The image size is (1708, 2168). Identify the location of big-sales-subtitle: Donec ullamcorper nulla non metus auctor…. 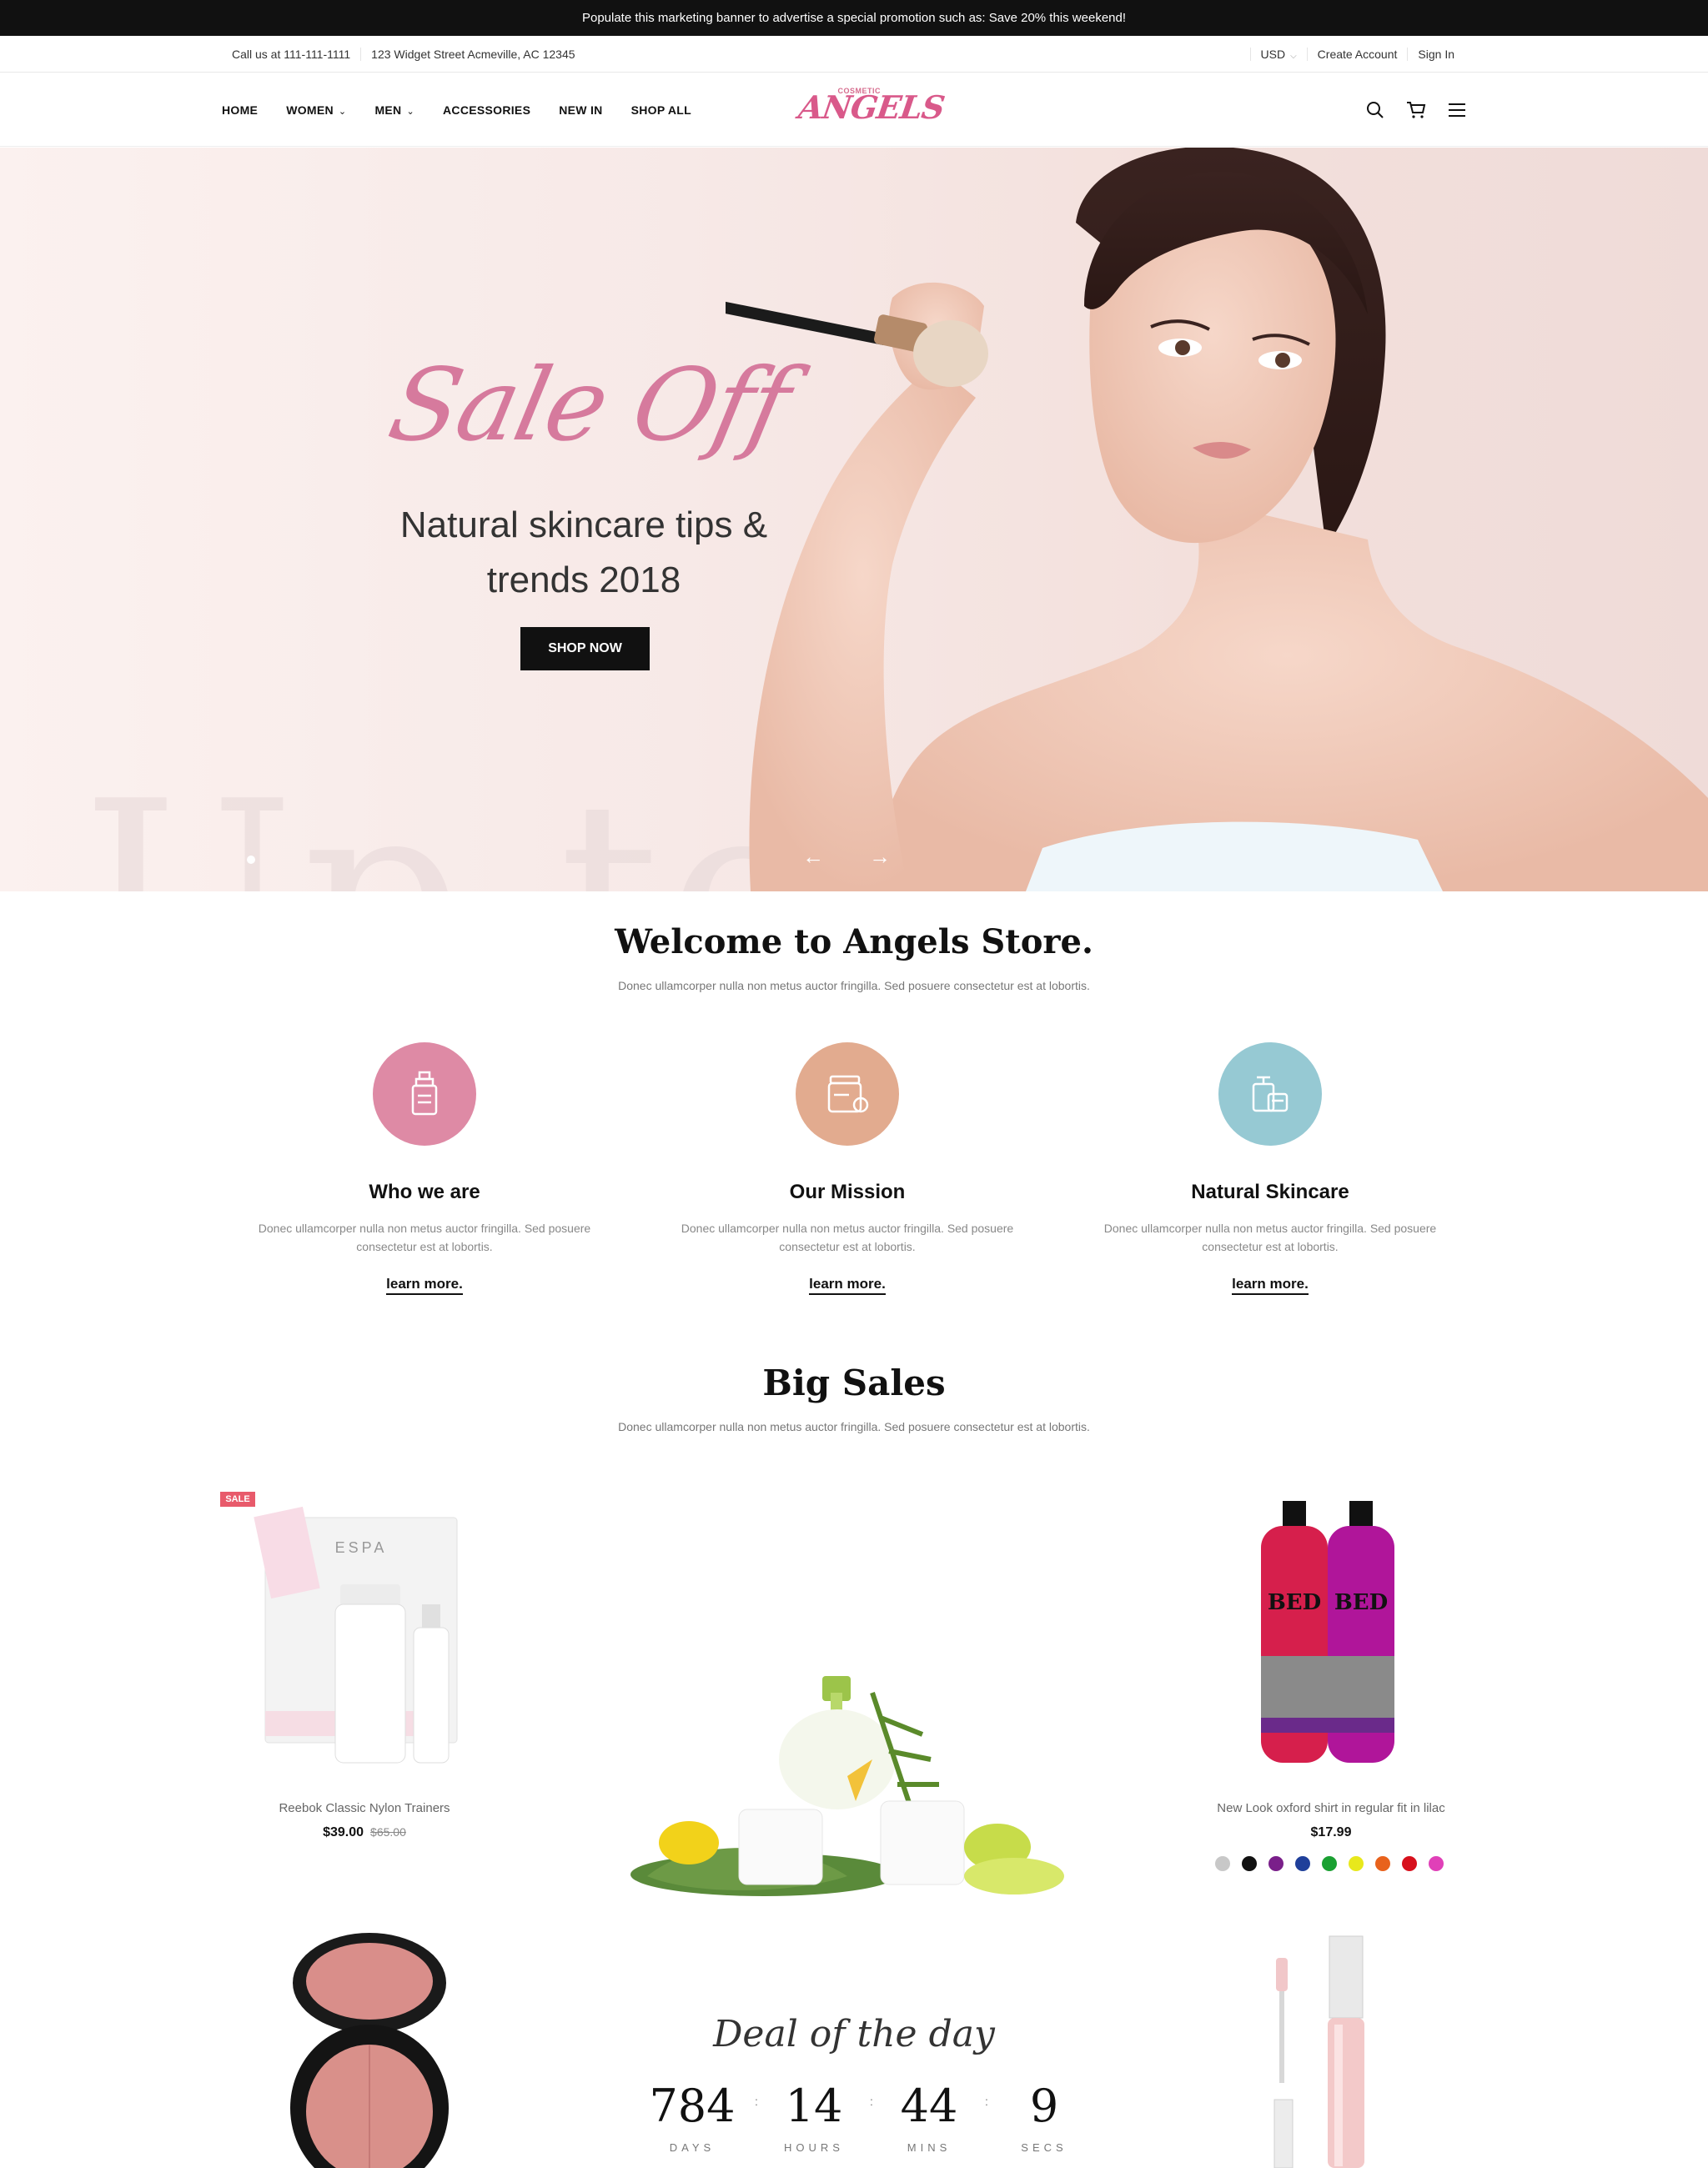
(854, 1426).